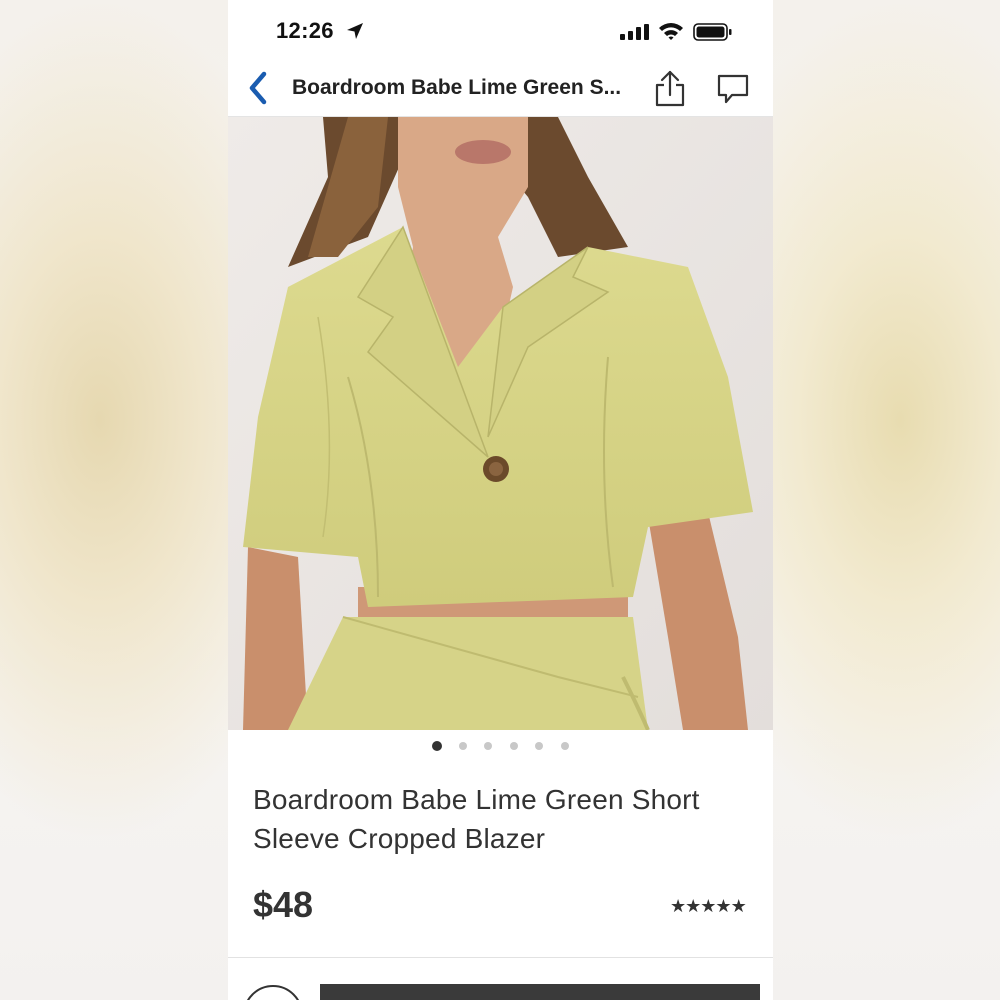  Describe the element at coordinates (283, 904) in the screenshot. I see `product-price: $48` at that location.